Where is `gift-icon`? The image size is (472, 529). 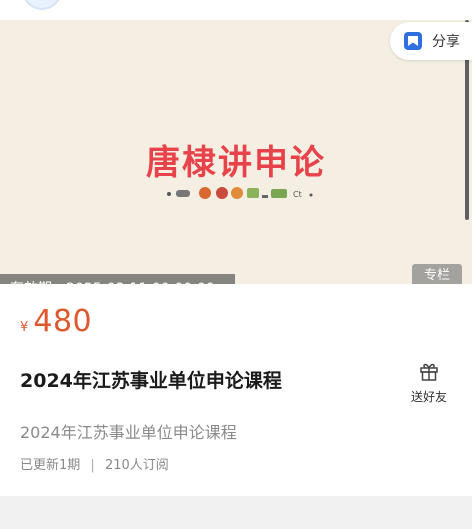 gift-icon is located at coordinates (429, 372).